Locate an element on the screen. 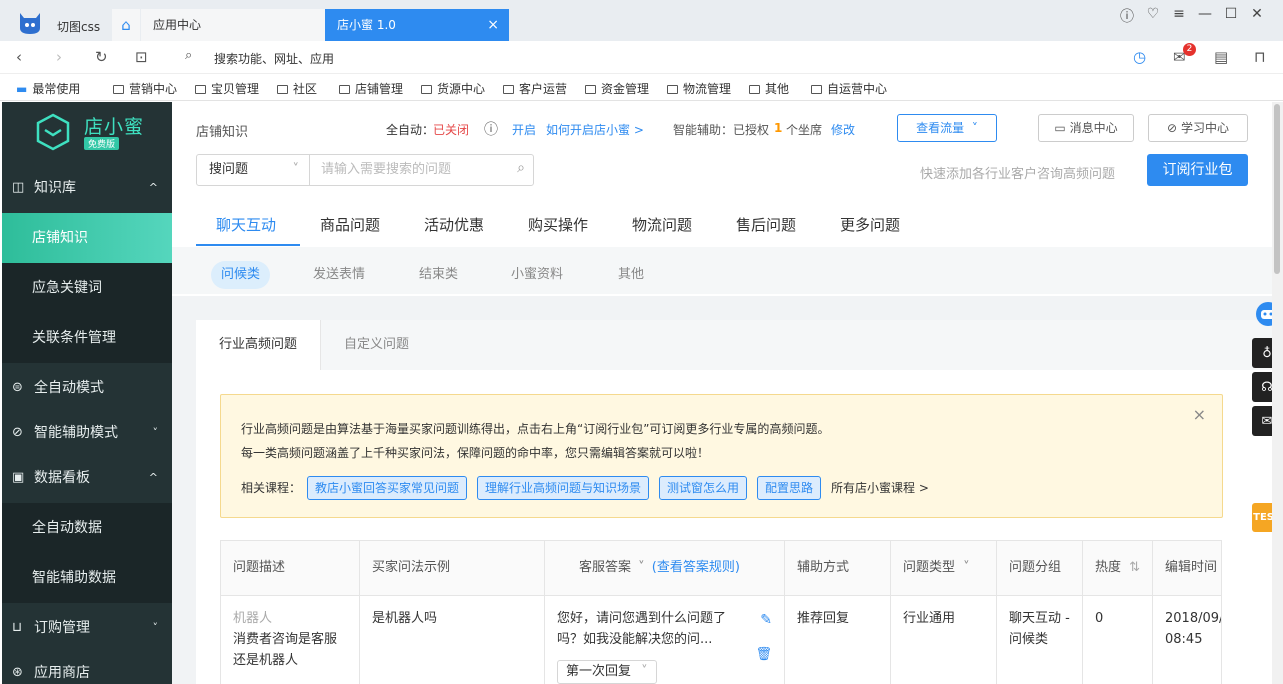  bookmark-folder: 营销中心 is located at coordinates (145, 88).